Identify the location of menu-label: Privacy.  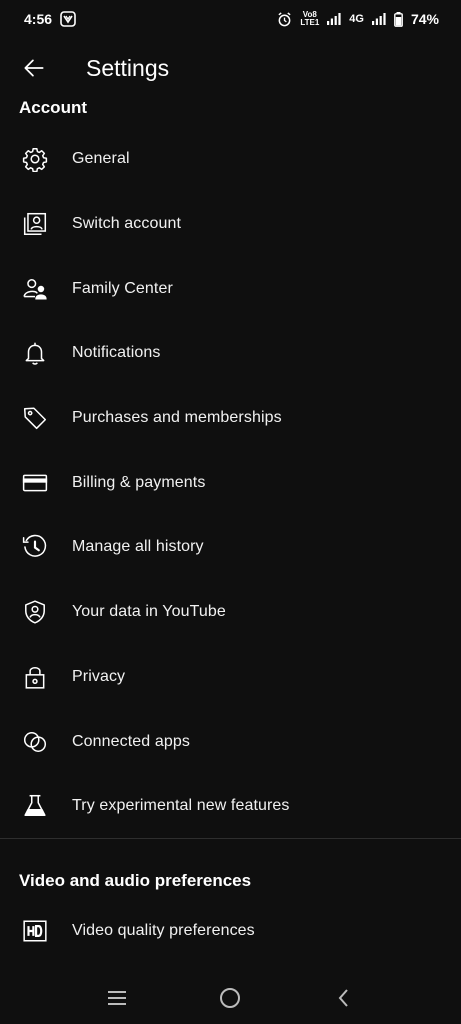
(99, 676).